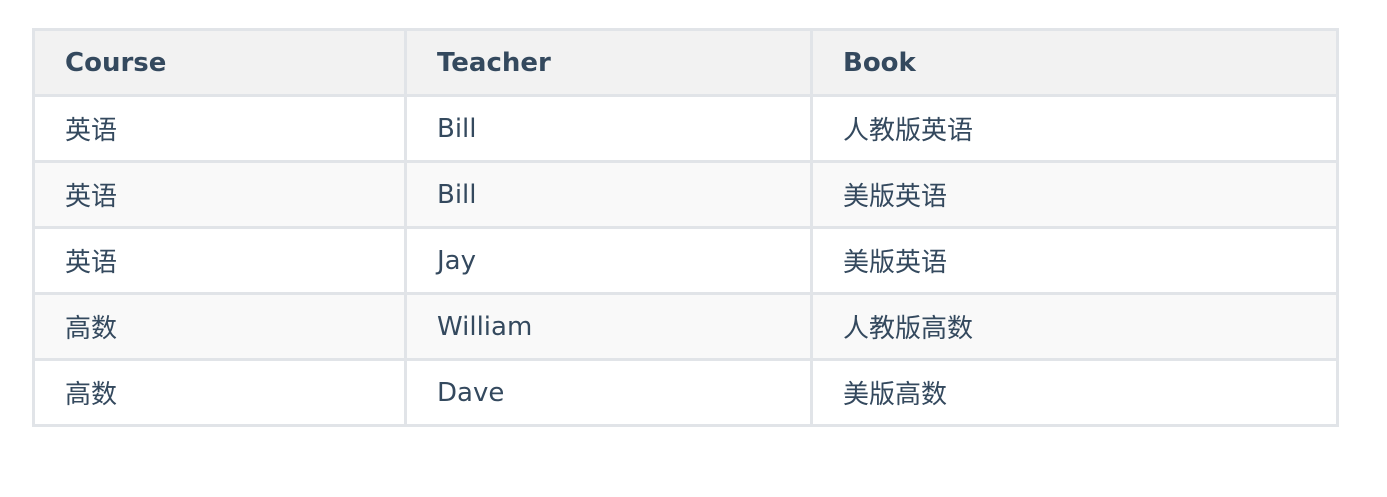 The image size is (1387, 497). I want to click on cell-book: 人教版高数, so click(1074, 326).